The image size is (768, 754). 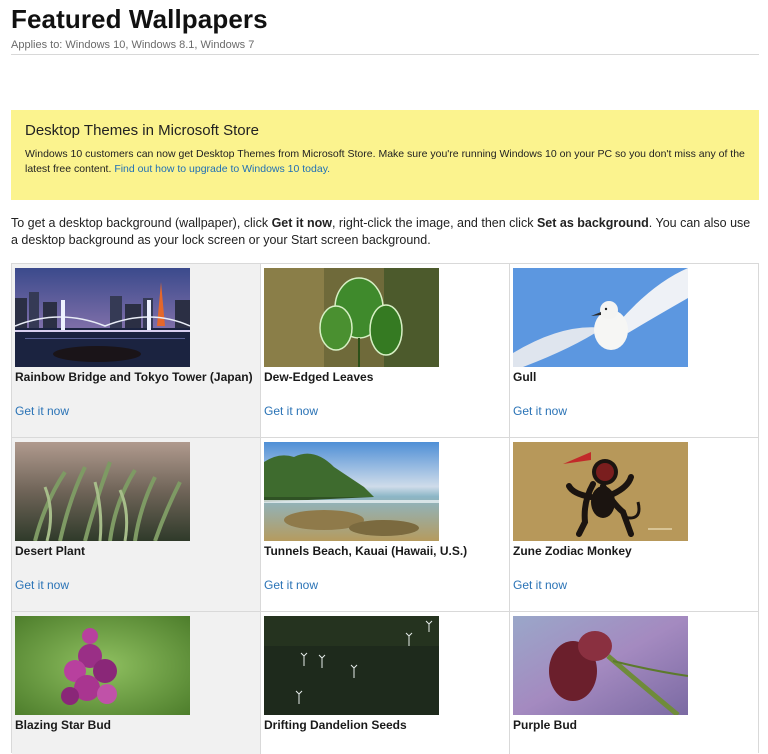 What do you see at coordinates (600, 491) in the screenshot?
I see `wallpaper-thumbnail-zune-zodiac-monkey` at bounding box center [600, 491].